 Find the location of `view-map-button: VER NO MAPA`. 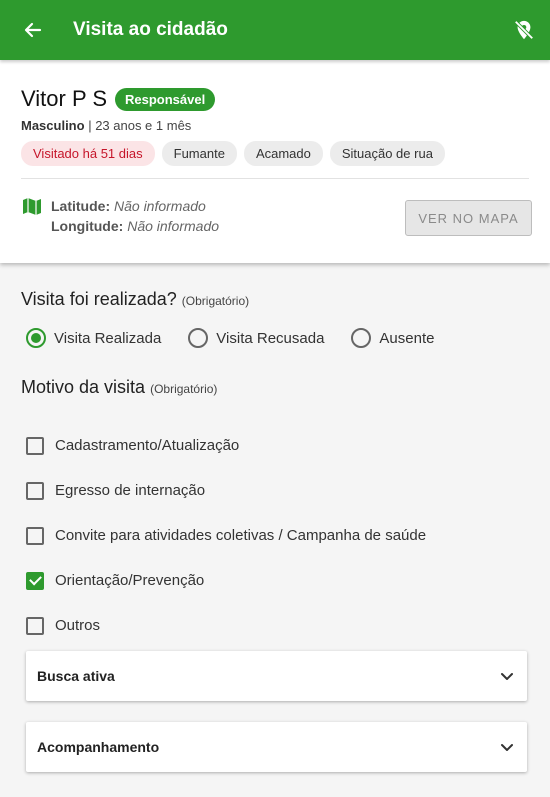

view-map-button: VER NO MAPA is located at coordinates (468, 218).